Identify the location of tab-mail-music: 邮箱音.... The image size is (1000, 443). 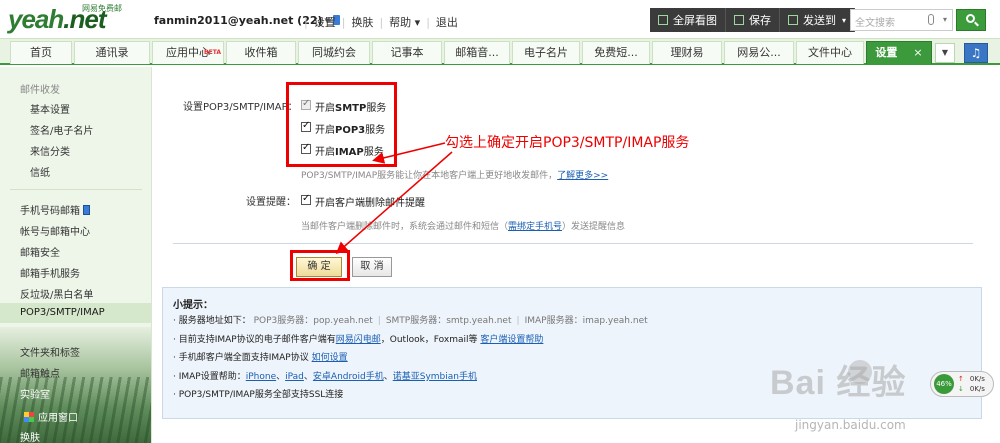
(477, 52).